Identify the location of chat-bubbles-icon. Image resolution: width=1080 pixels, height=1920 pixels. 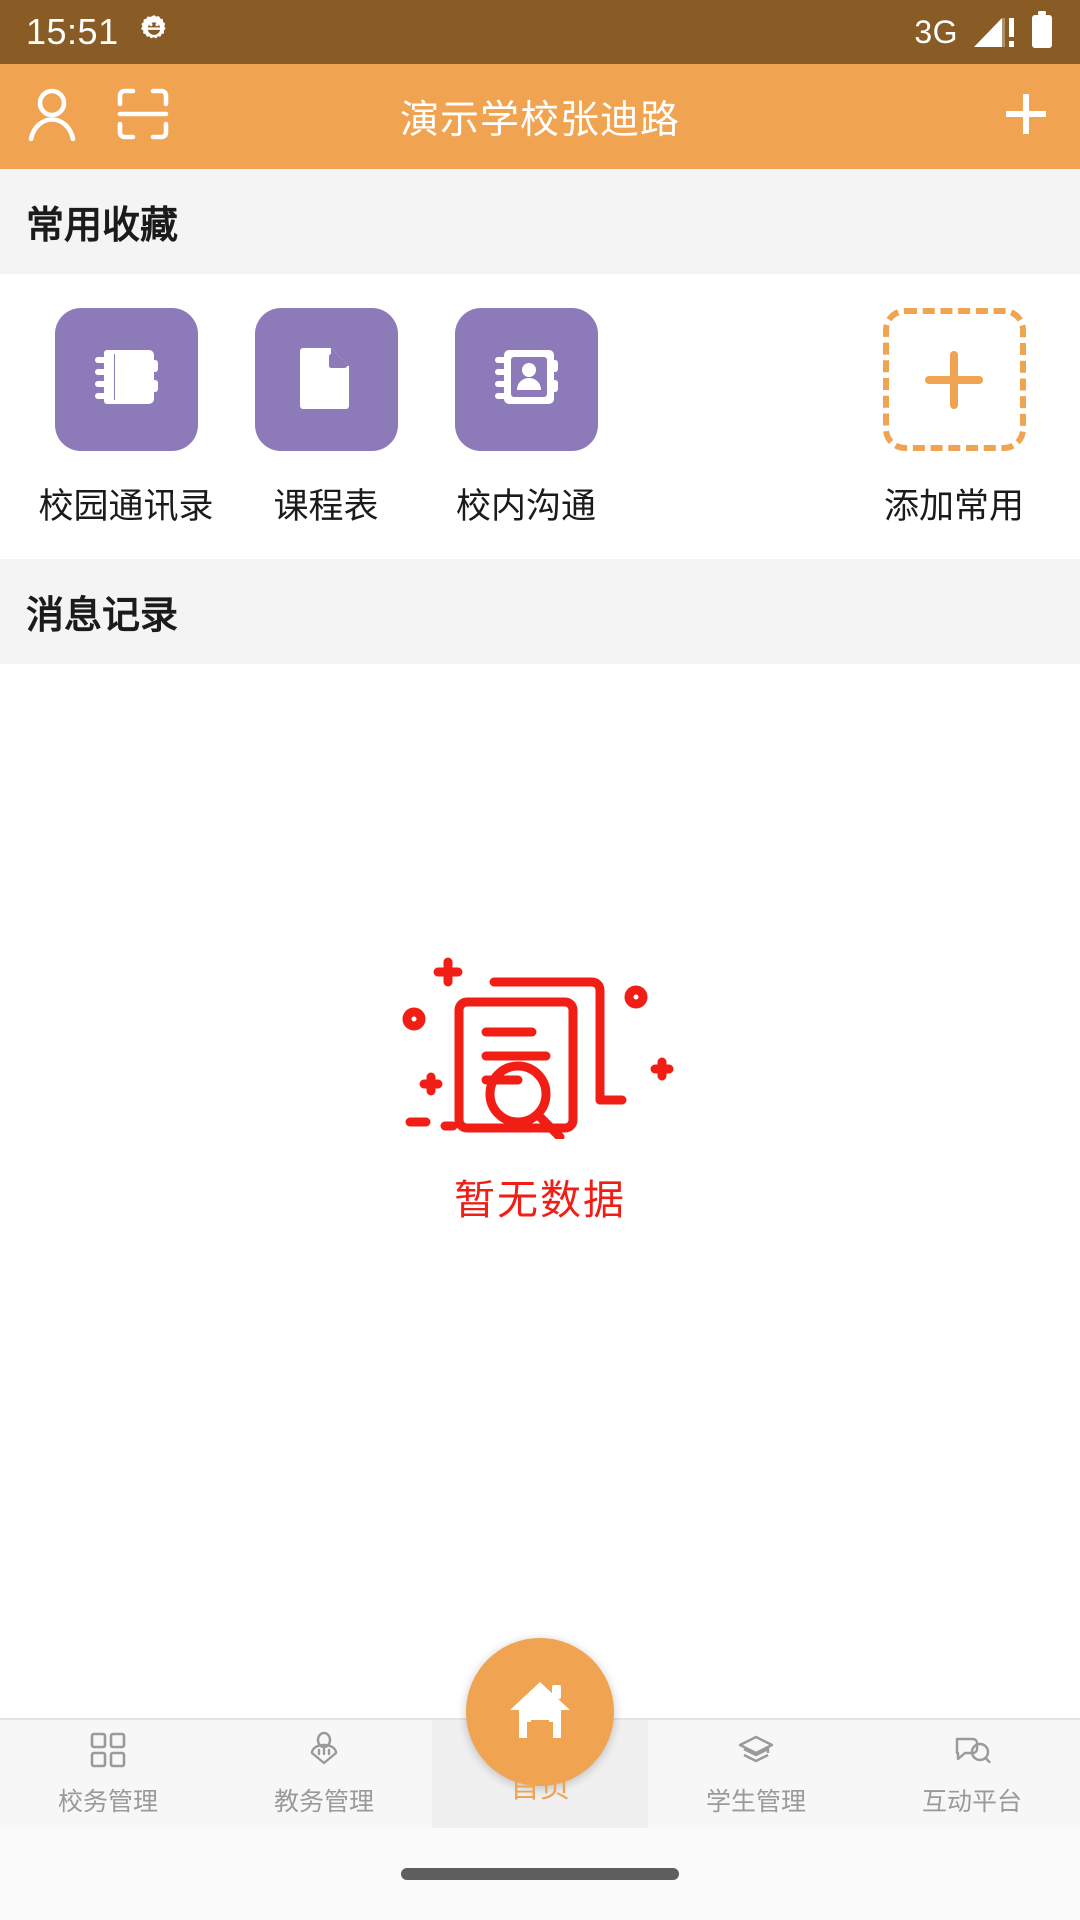
(972, 1752).